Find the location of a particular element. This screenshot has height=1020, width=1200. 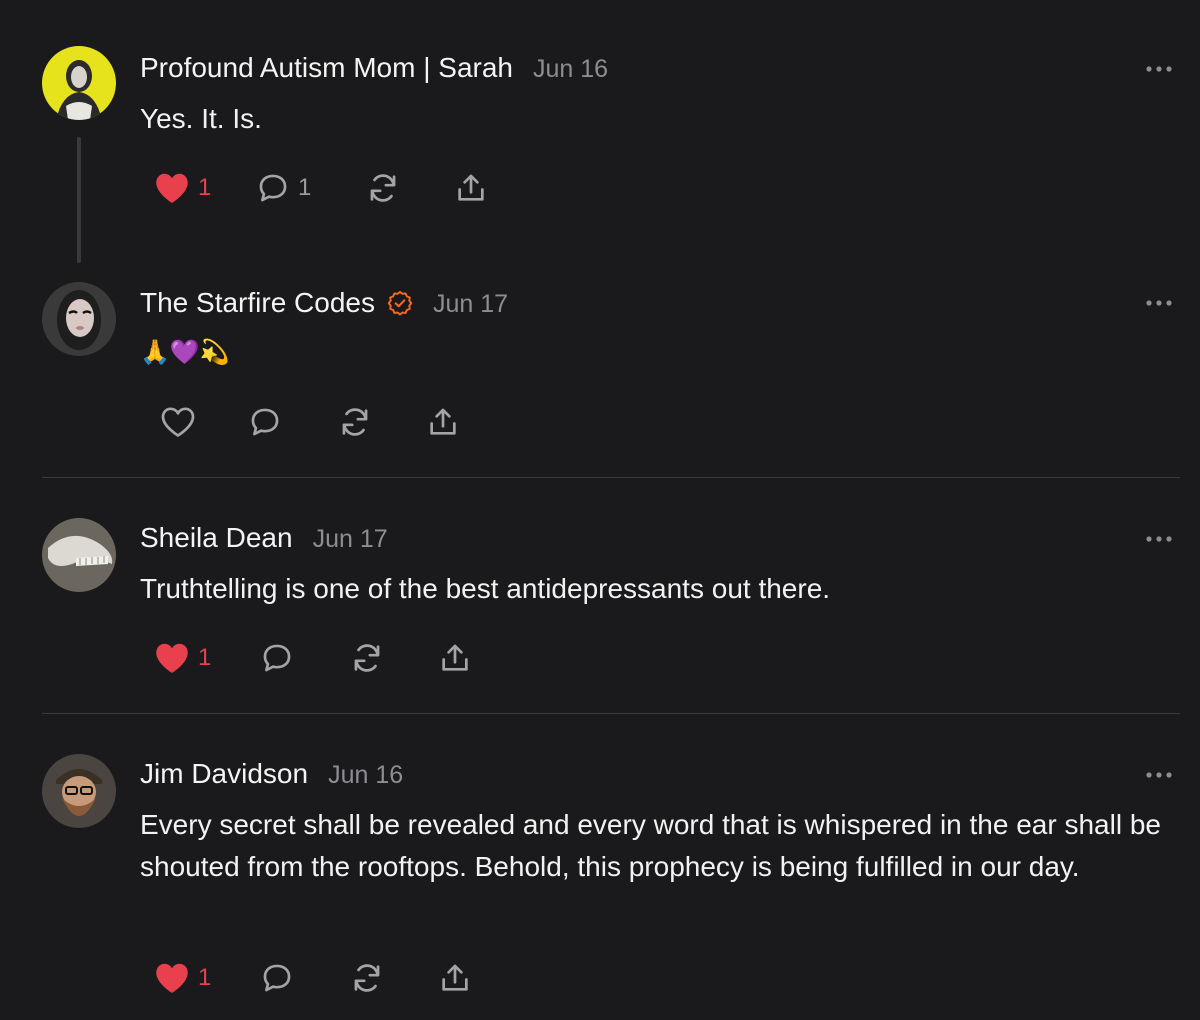

verified-icon is located at coordinates (400, 303).